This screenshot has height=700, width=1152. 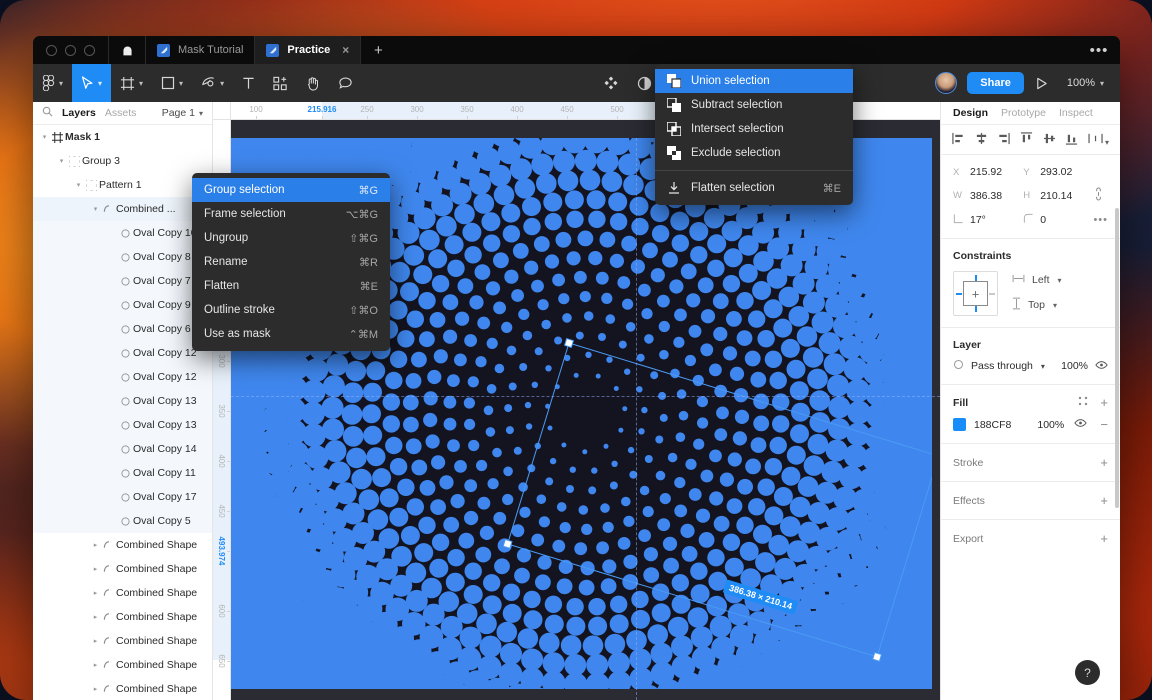 I want to click on pen-tool-button: ▾, so click(x=212, y=83).